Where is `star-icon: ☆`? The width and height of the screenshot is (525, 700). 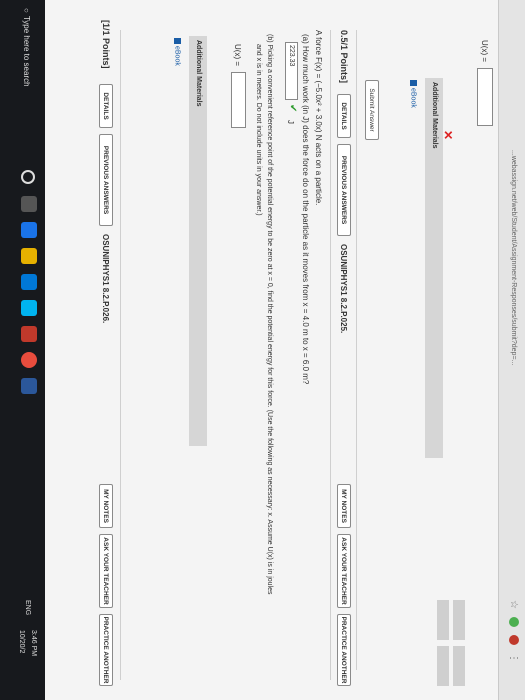 star-icon: ☆ is located at coordinates (513, 604).